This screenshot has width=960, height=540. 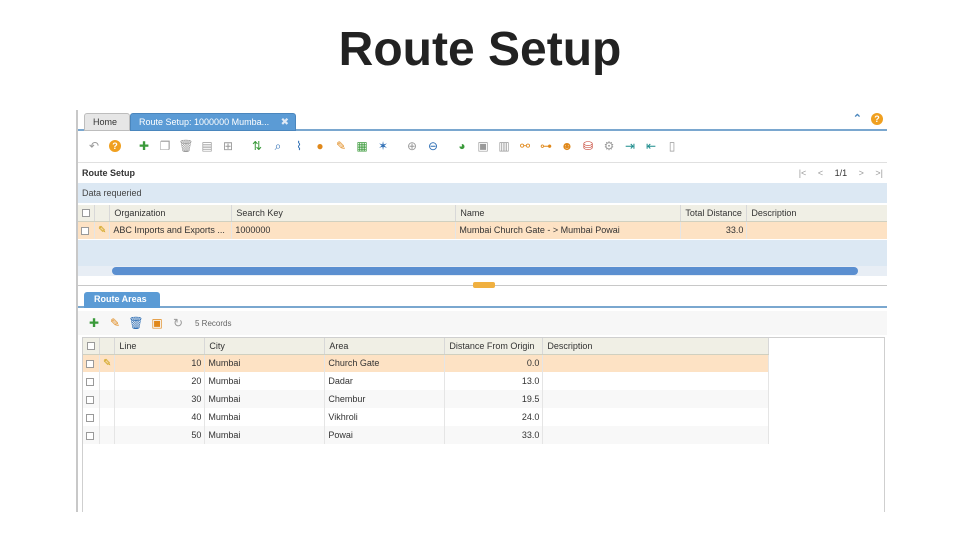 What do you see at coordinates (568, 230) in the screenshot?
I see `cell-name: Mumbai Church Gate - > Mumbai Powai` at bounding box center [568, 230].